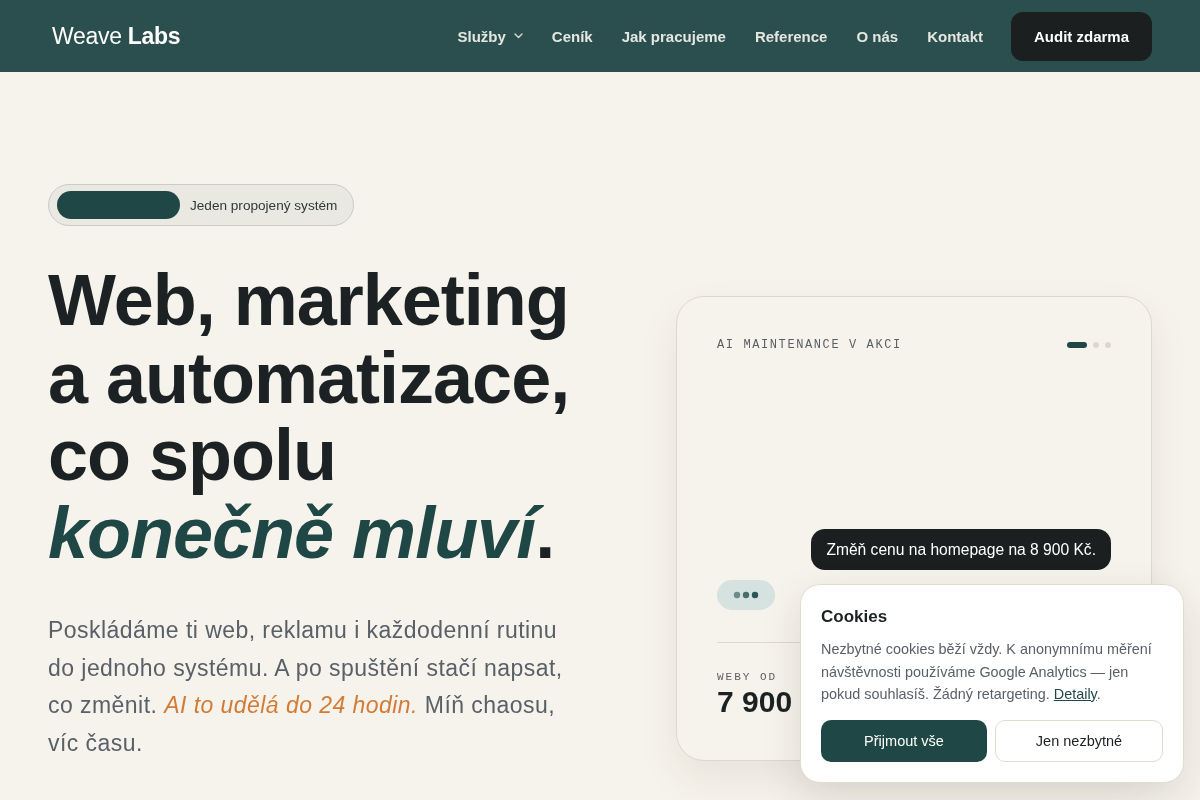 The image size is (1200, 800). I want to click on accept-all-button: Přijmout vše, so click(904, 740).